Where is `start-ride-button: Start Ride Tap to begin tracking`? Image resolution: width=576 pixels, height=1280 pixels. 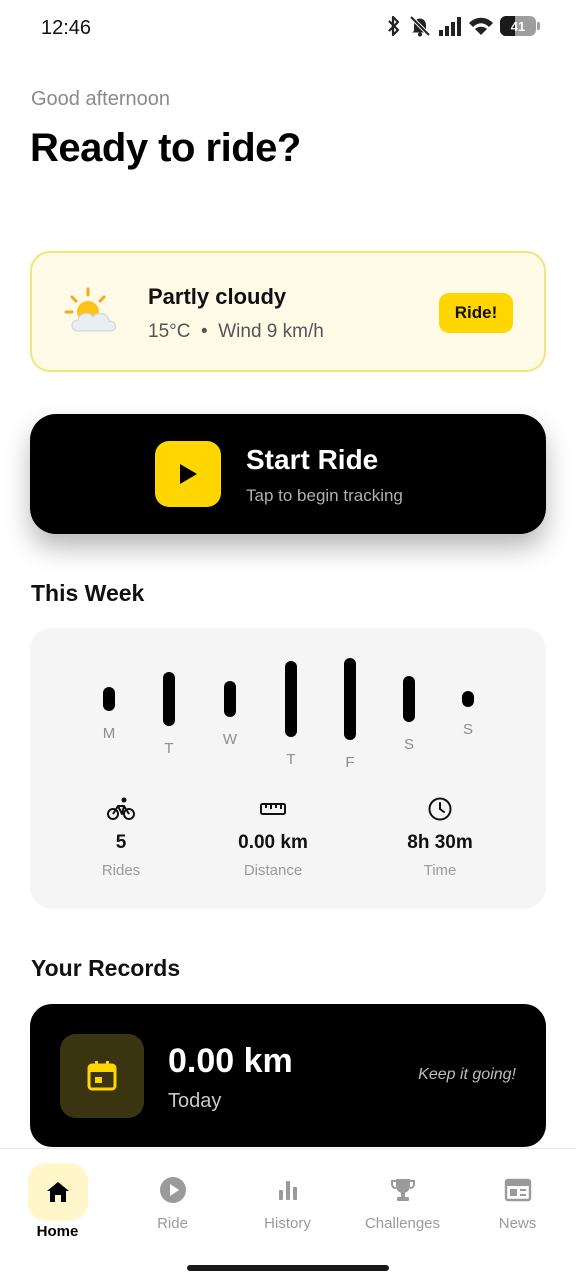
start-ride-button: Start Ride Tap to begin tracking is located at coordinates (288, 474).